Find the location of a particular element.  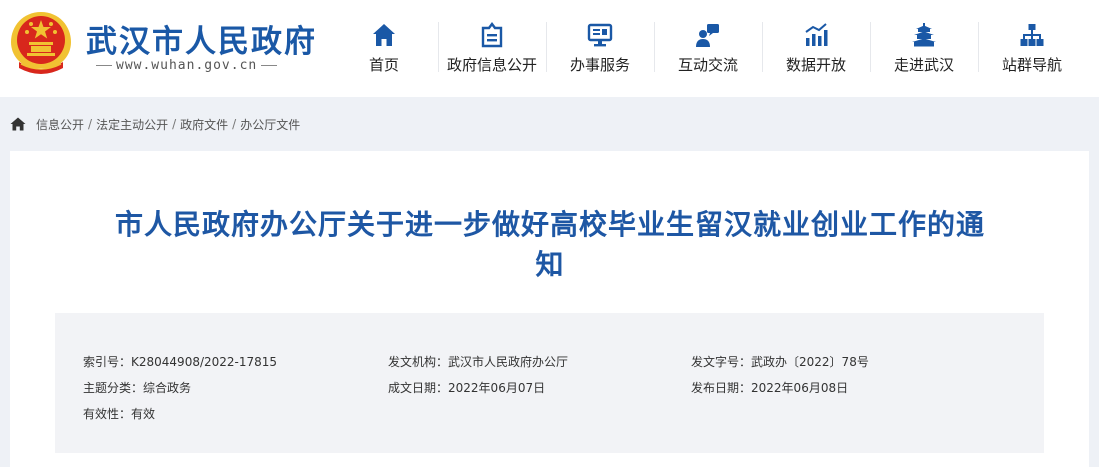

meta-value: 2022年06月08日 is located at coordinates (800, 388).